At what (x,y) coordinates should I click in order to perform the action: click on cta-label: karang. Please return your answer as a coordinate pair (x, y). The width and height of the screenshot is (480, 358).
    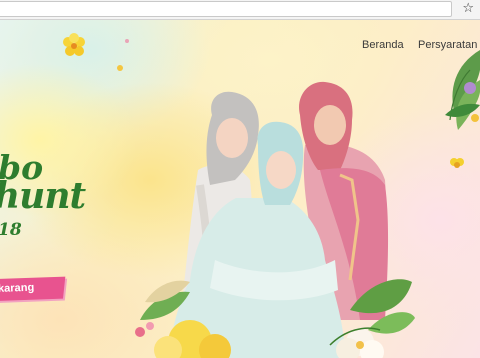
    Looking at the image, I should click on (17, 288).